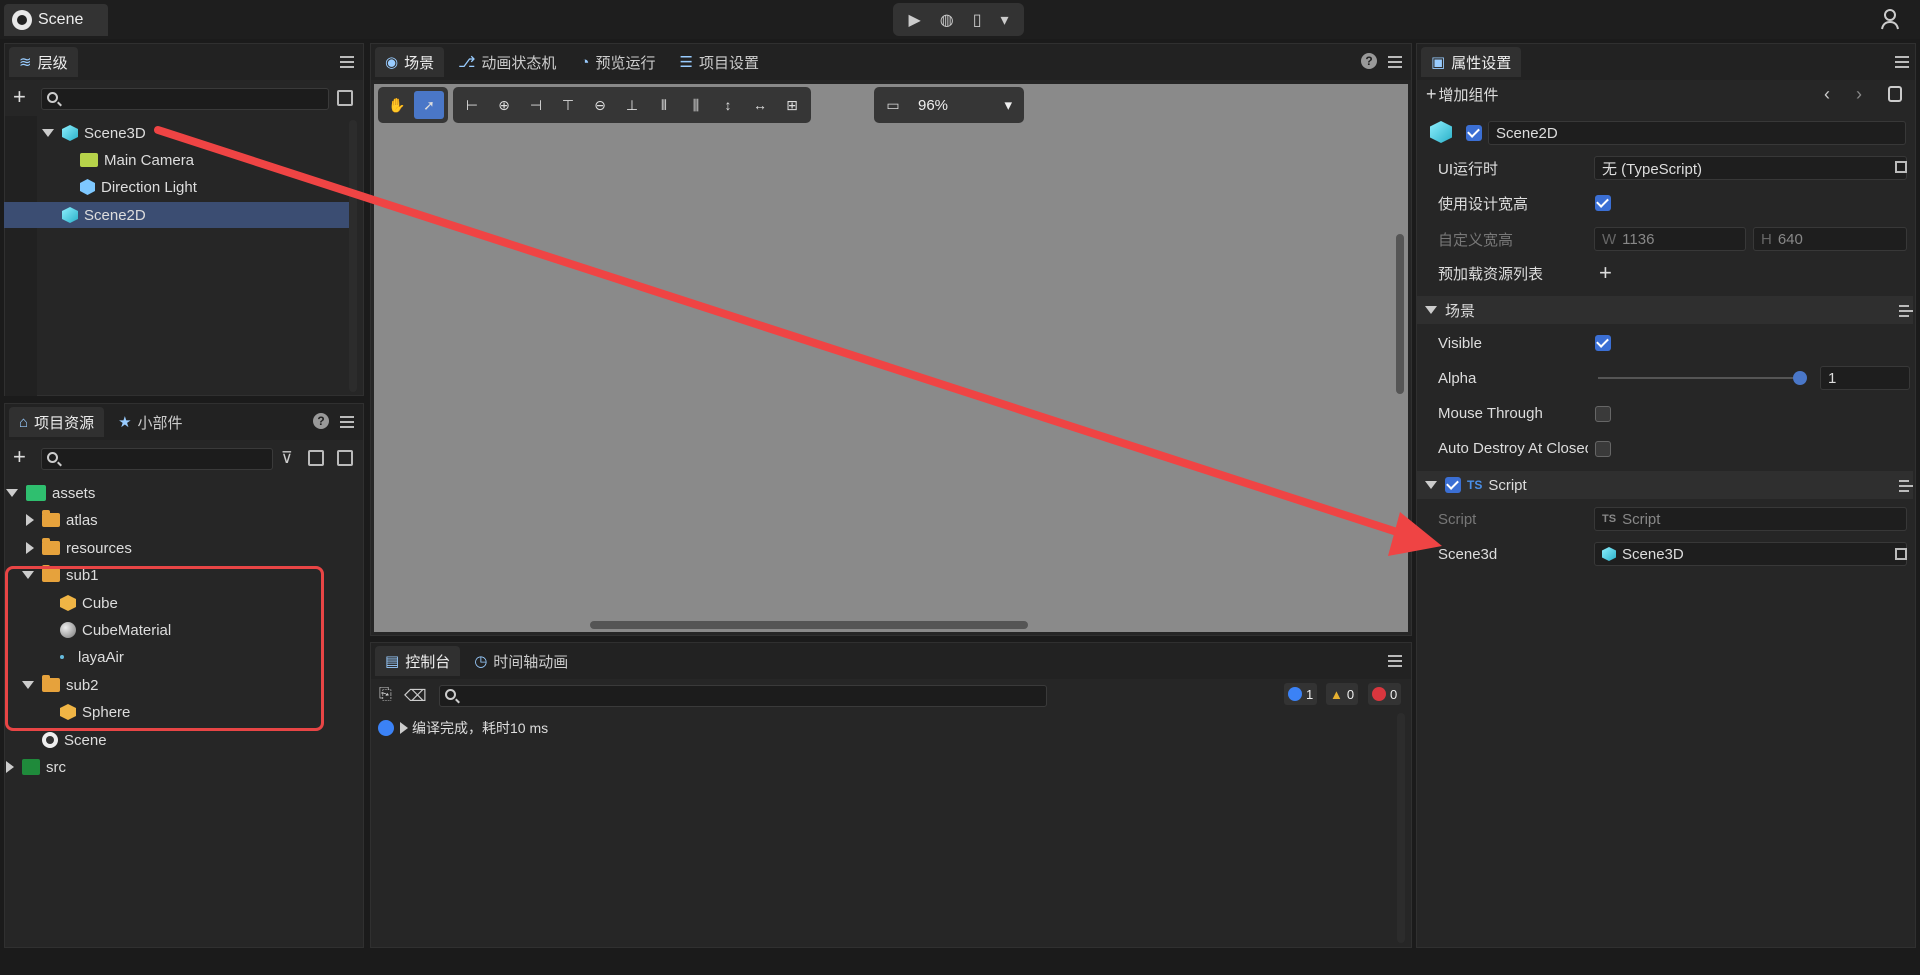  I want to click on alpha-slider-handle, so click(1800, 378).